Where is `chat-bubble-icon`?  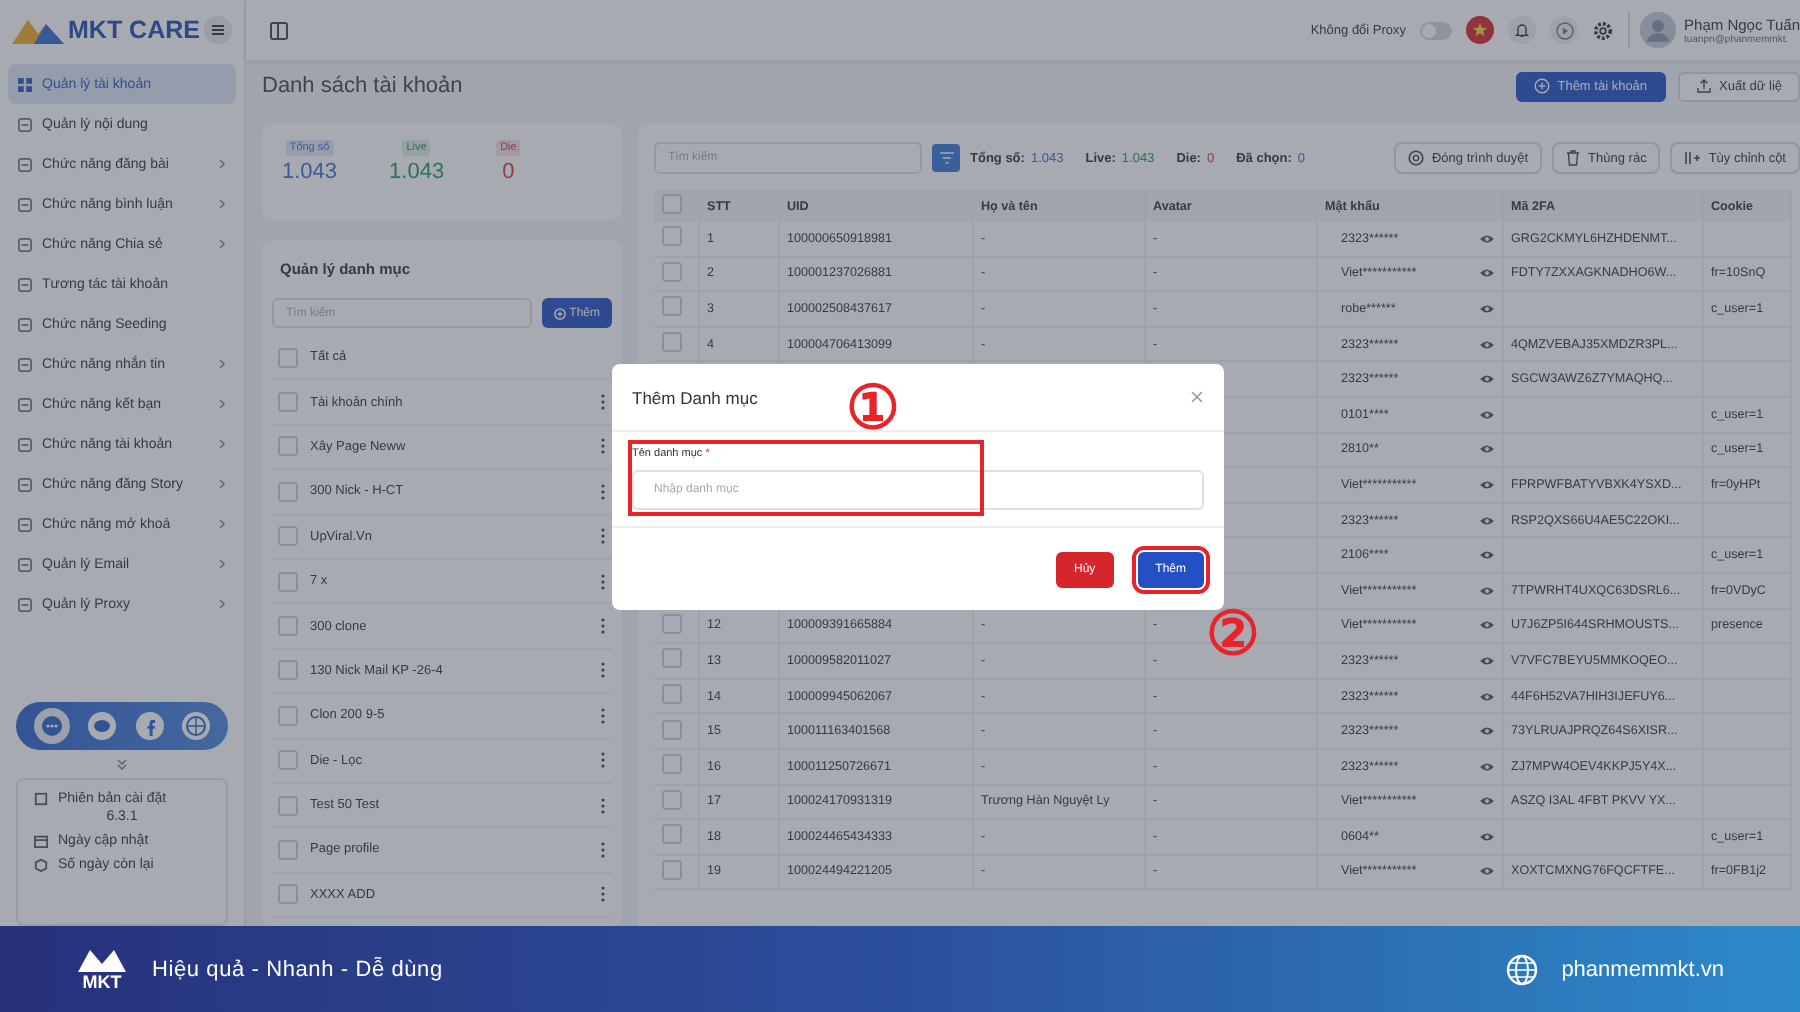 chat-bubble-icon is located at coordinates (102, 726).